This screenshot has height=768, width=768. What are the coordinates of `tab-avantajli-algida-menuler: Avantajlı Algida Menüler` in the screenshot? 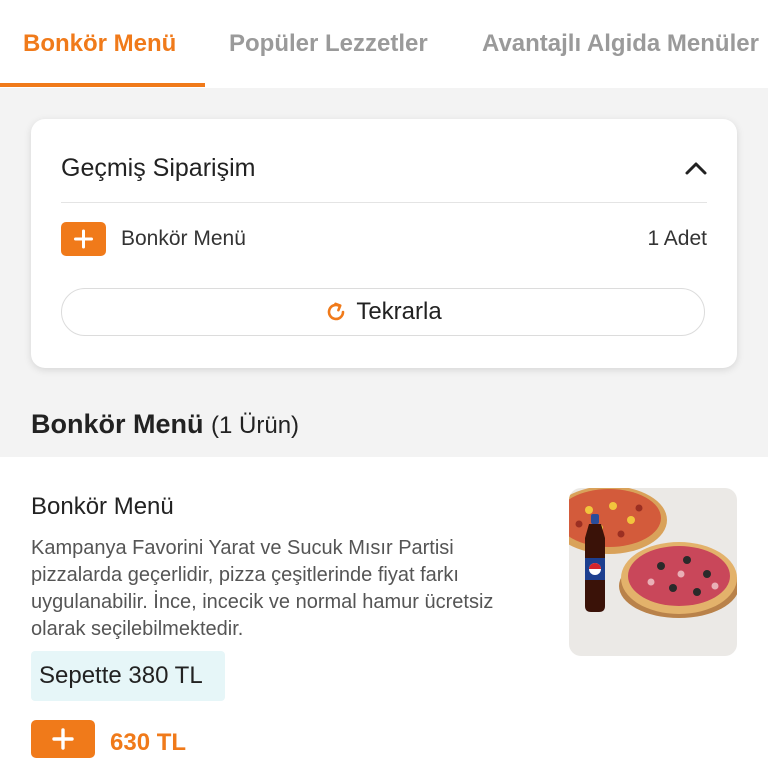 It's located at (620, 44).